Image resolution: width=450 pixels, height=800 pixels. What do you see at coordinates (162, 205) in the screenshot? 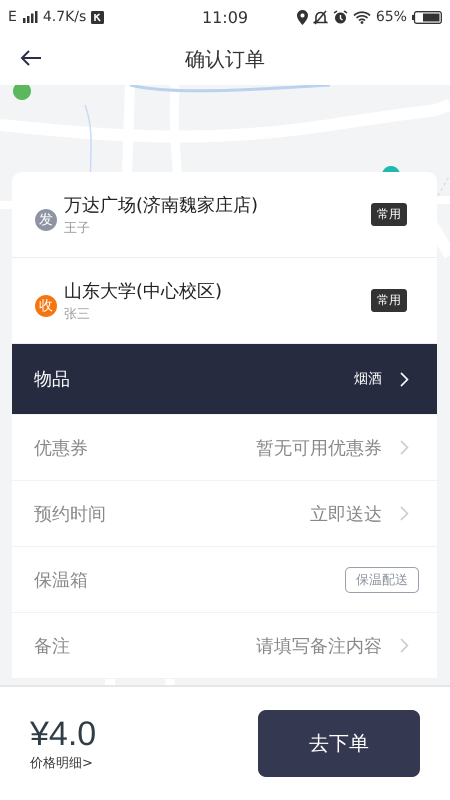
I see `address-name: 万达广场(济南魏家庄店)` at bounding box center [162, 205].